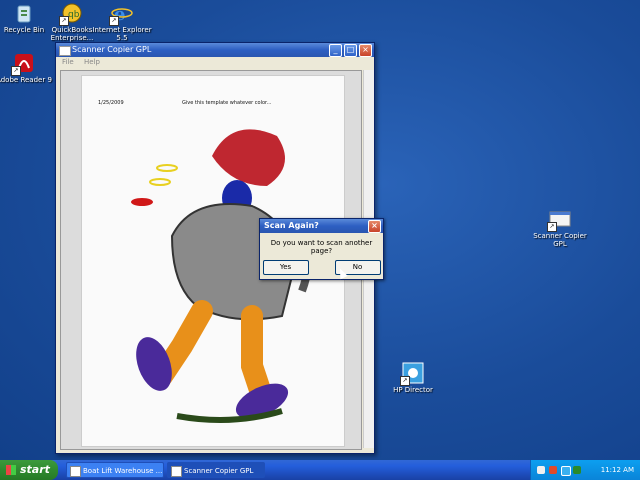 This screenshot has height=480, width=640. Describe the element at coordinates (412, 374) in the screenshot. I see `hp-director-icon: ↗` at that location.